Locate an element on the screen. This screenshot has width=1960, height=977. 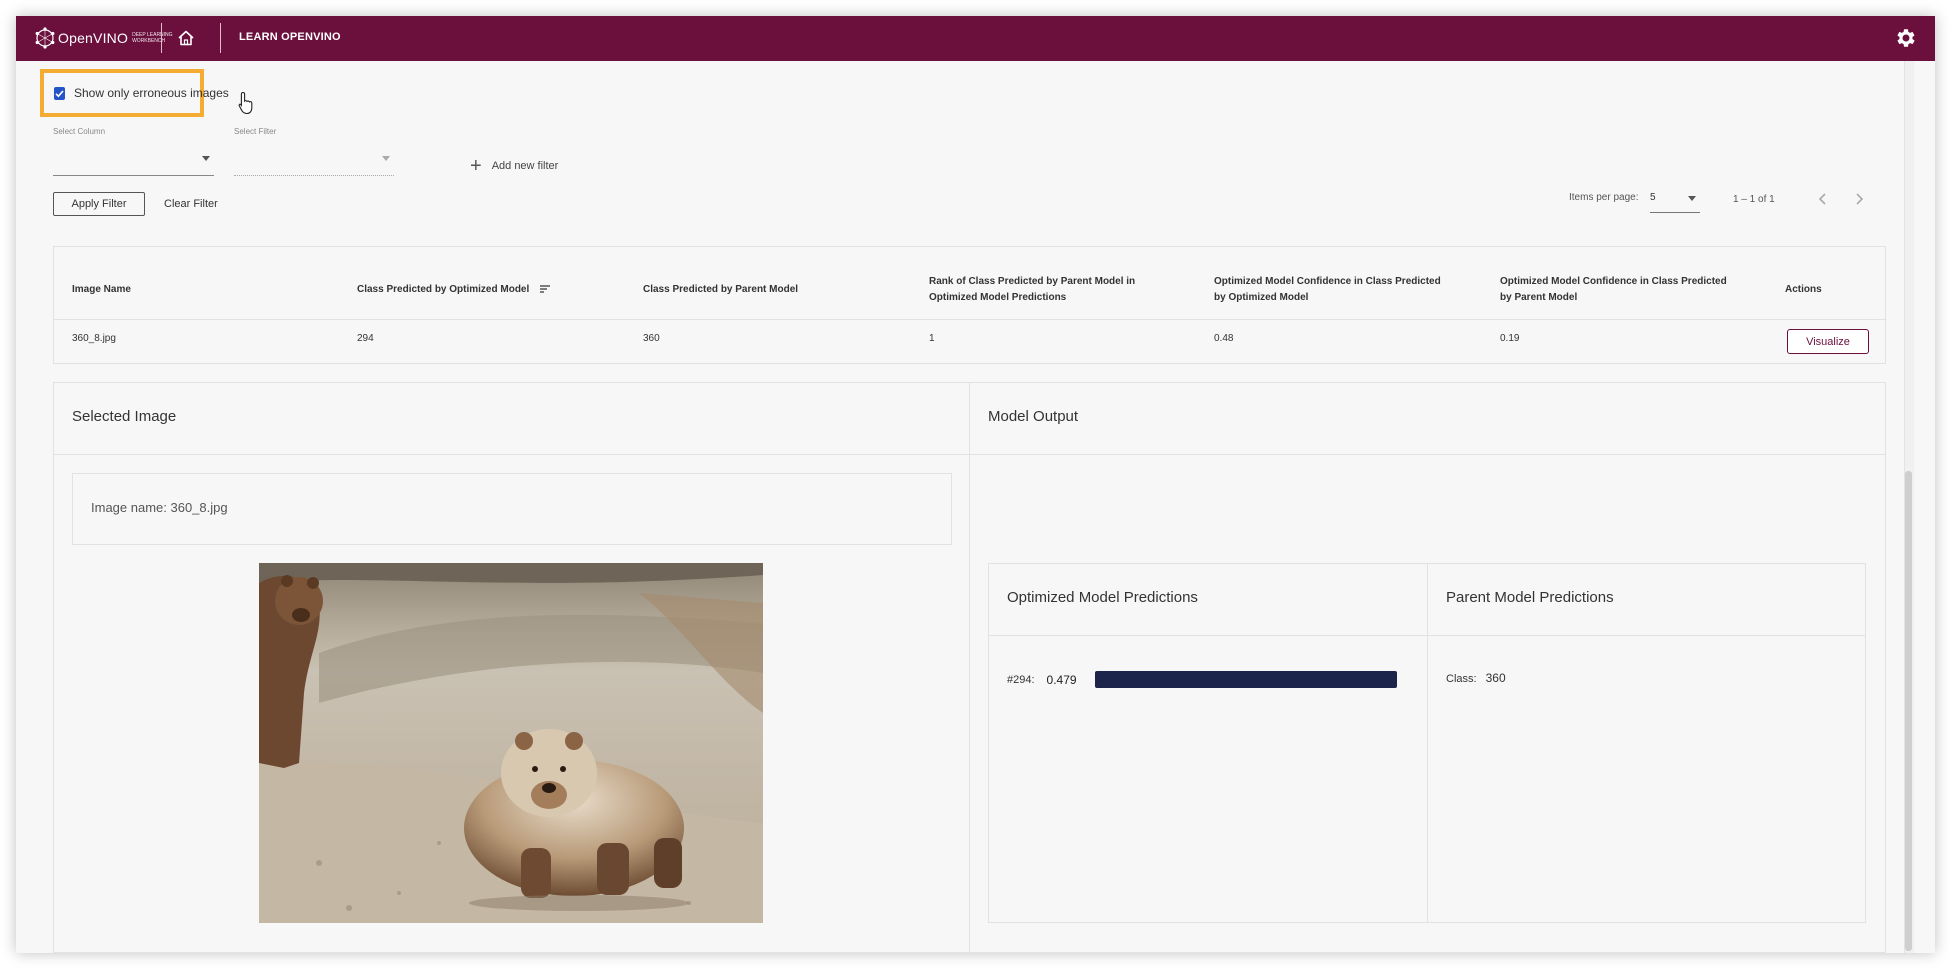
erroneous-checkbox-label: Show only erroneous images is located at coordinates (151, 93).